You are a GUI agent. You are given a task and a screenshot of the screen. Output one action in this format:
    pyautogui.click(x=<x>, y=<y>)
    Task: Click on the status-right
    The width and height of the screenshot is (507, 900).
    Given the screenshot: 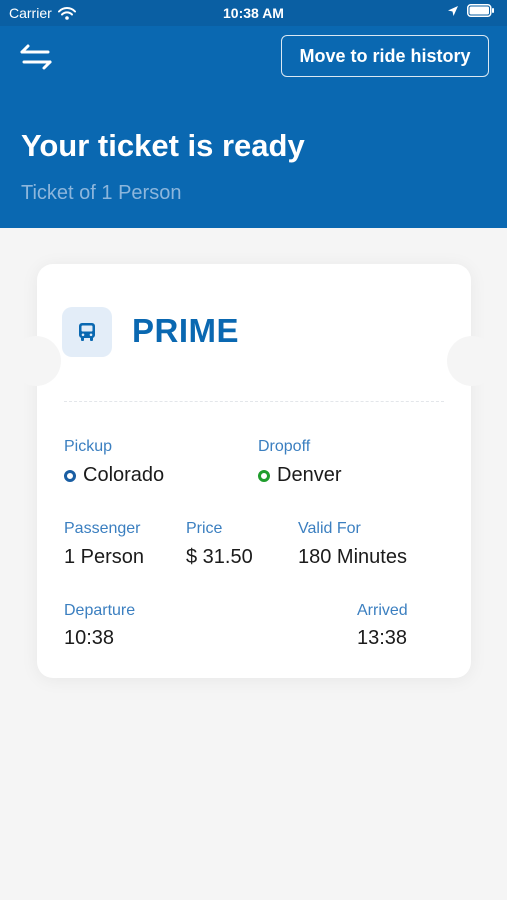 What is the action you would take?
    pyautogui.click(x=471, y=10)
    